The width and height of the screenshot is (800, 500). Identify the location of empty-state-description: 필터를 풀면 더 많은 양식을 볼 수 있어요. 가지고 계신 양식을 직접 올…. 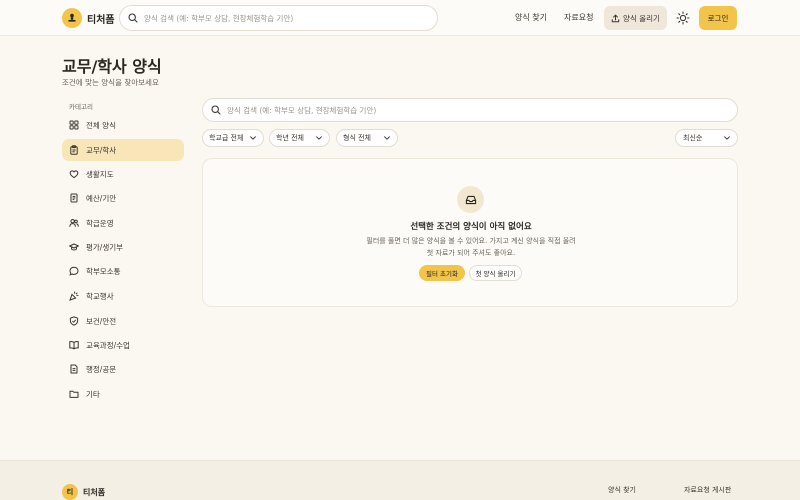
(471, 247).